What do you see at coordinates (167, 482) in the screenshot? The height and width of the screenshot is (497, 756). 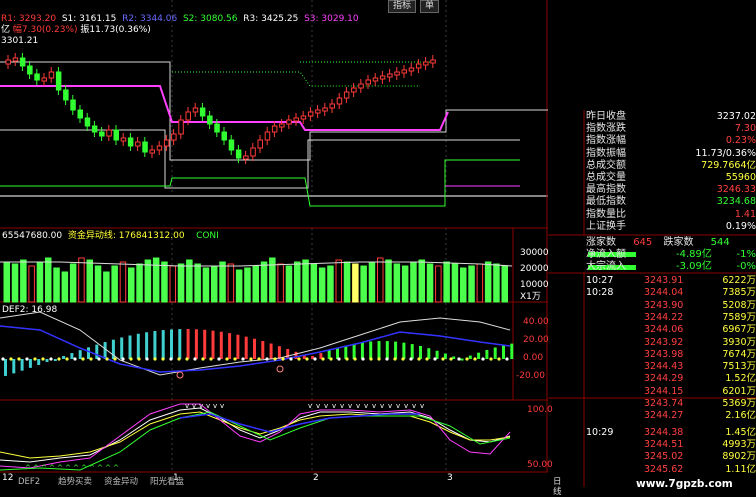 I see `bottom-tab-sunshine: 阳光看盘` at bounding box center [167, 482].